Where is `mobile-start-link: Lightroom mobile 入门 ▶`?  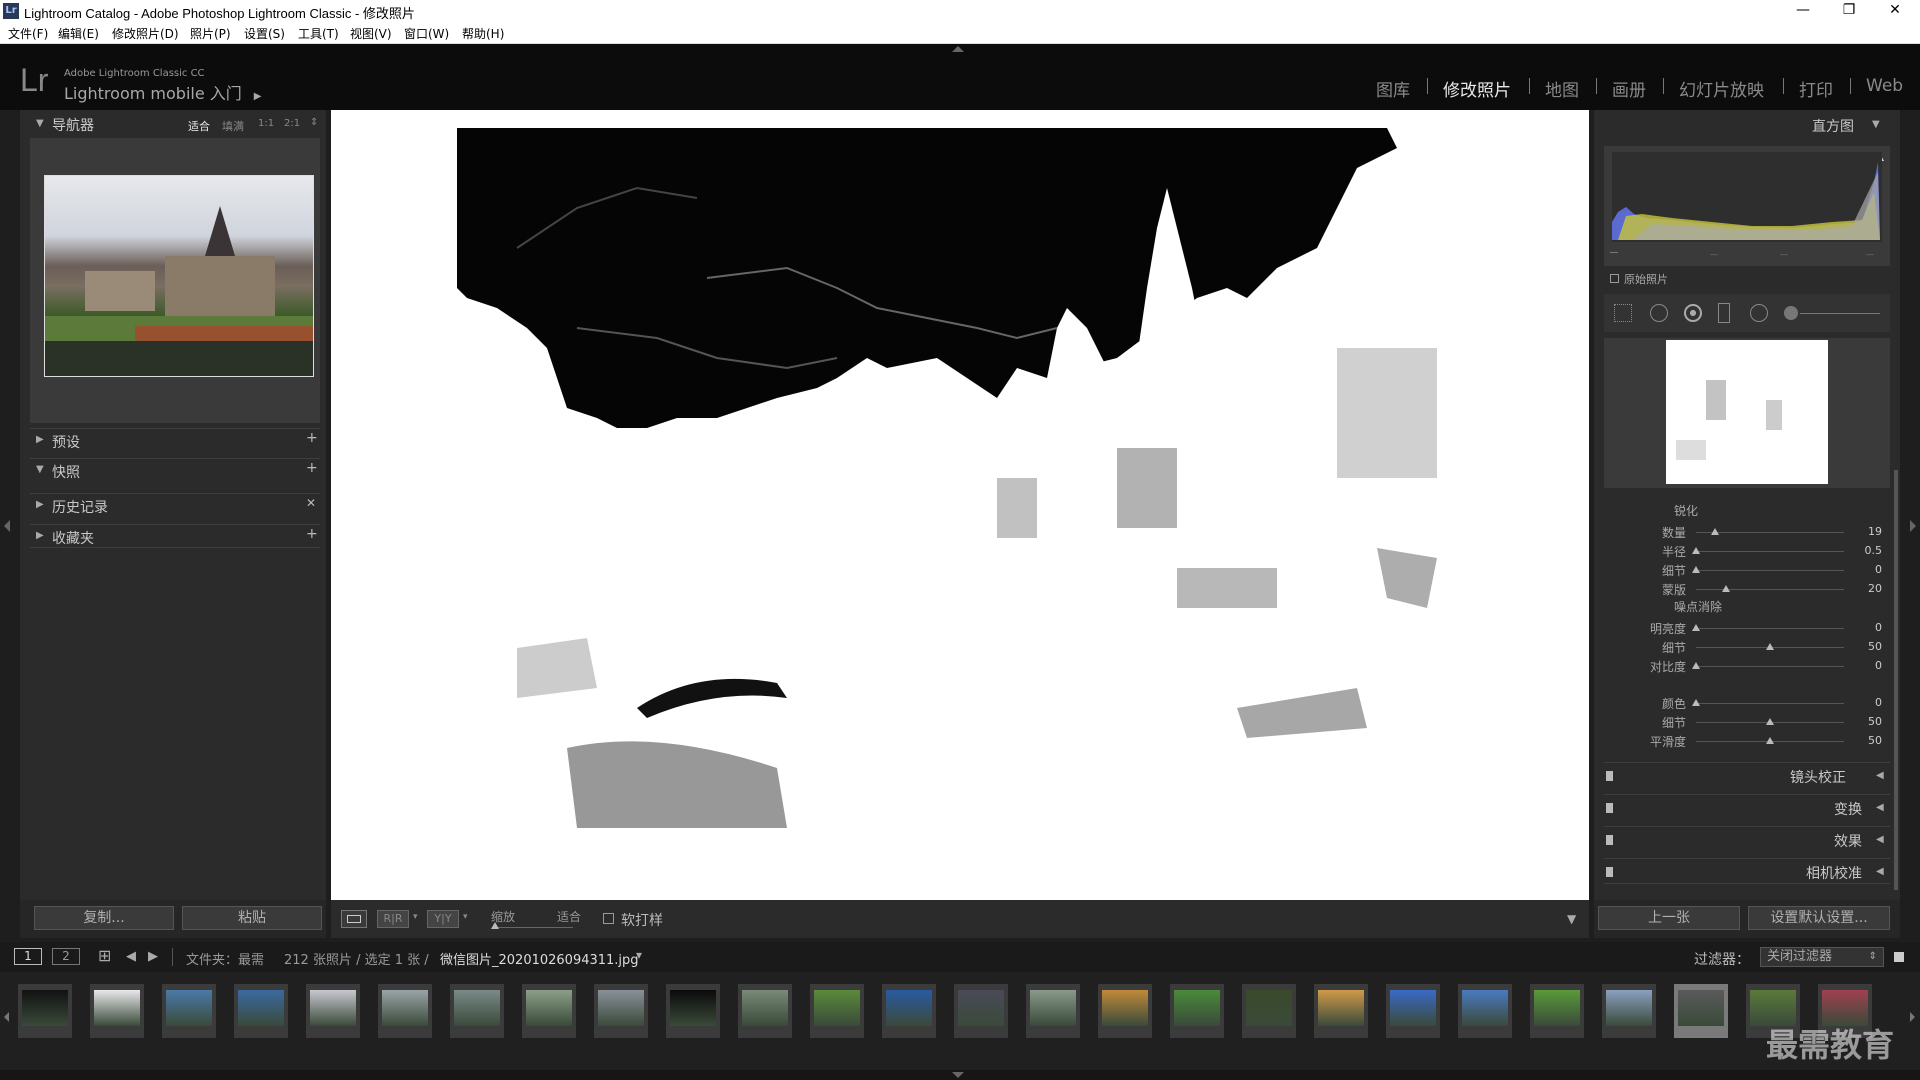 mobile-start-link: Lightroom mobile 入门 ▶ is located at coordinates (162, 92).